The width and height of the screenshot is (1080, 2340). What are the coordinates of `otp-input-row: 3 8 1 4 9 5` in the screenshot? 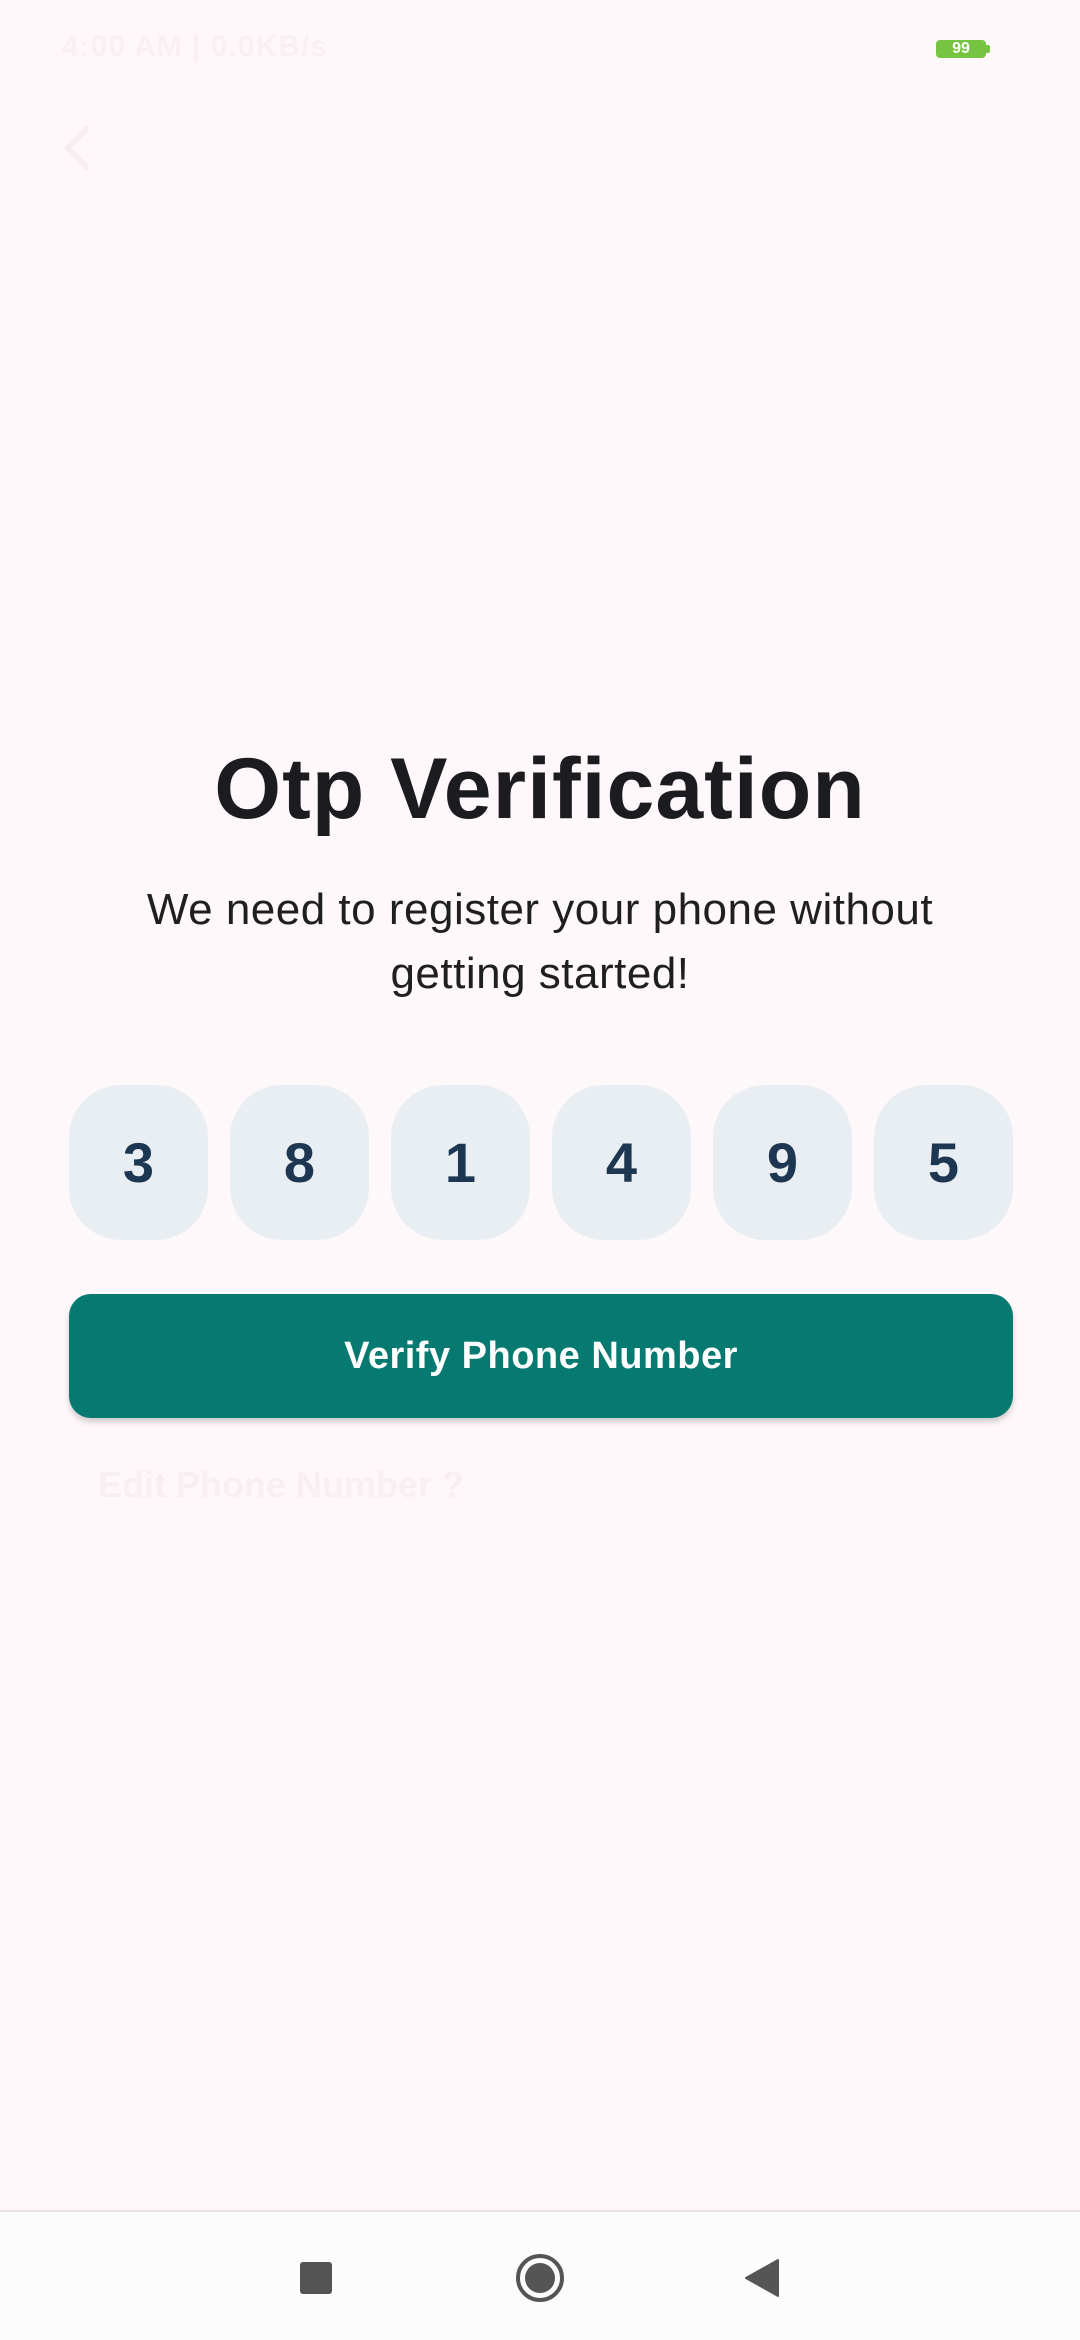 It's located at (541, 1162).